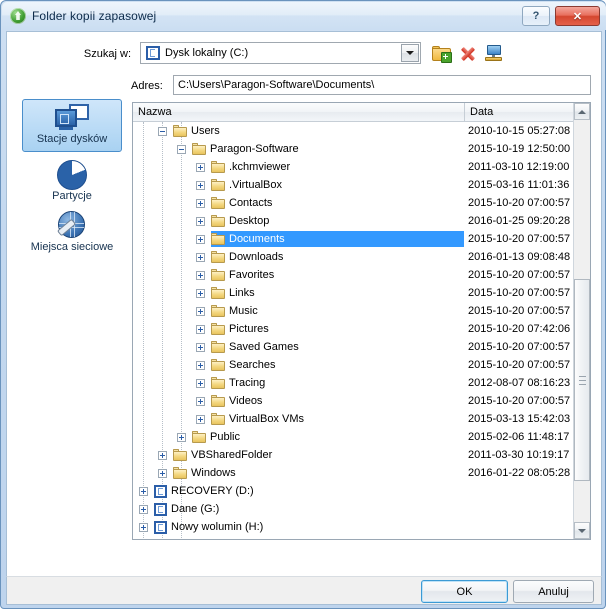  What do you see at coordinates (519, 112) in the screenshot?
I see `column-header-date: Data` at bounding box center [519, 112].